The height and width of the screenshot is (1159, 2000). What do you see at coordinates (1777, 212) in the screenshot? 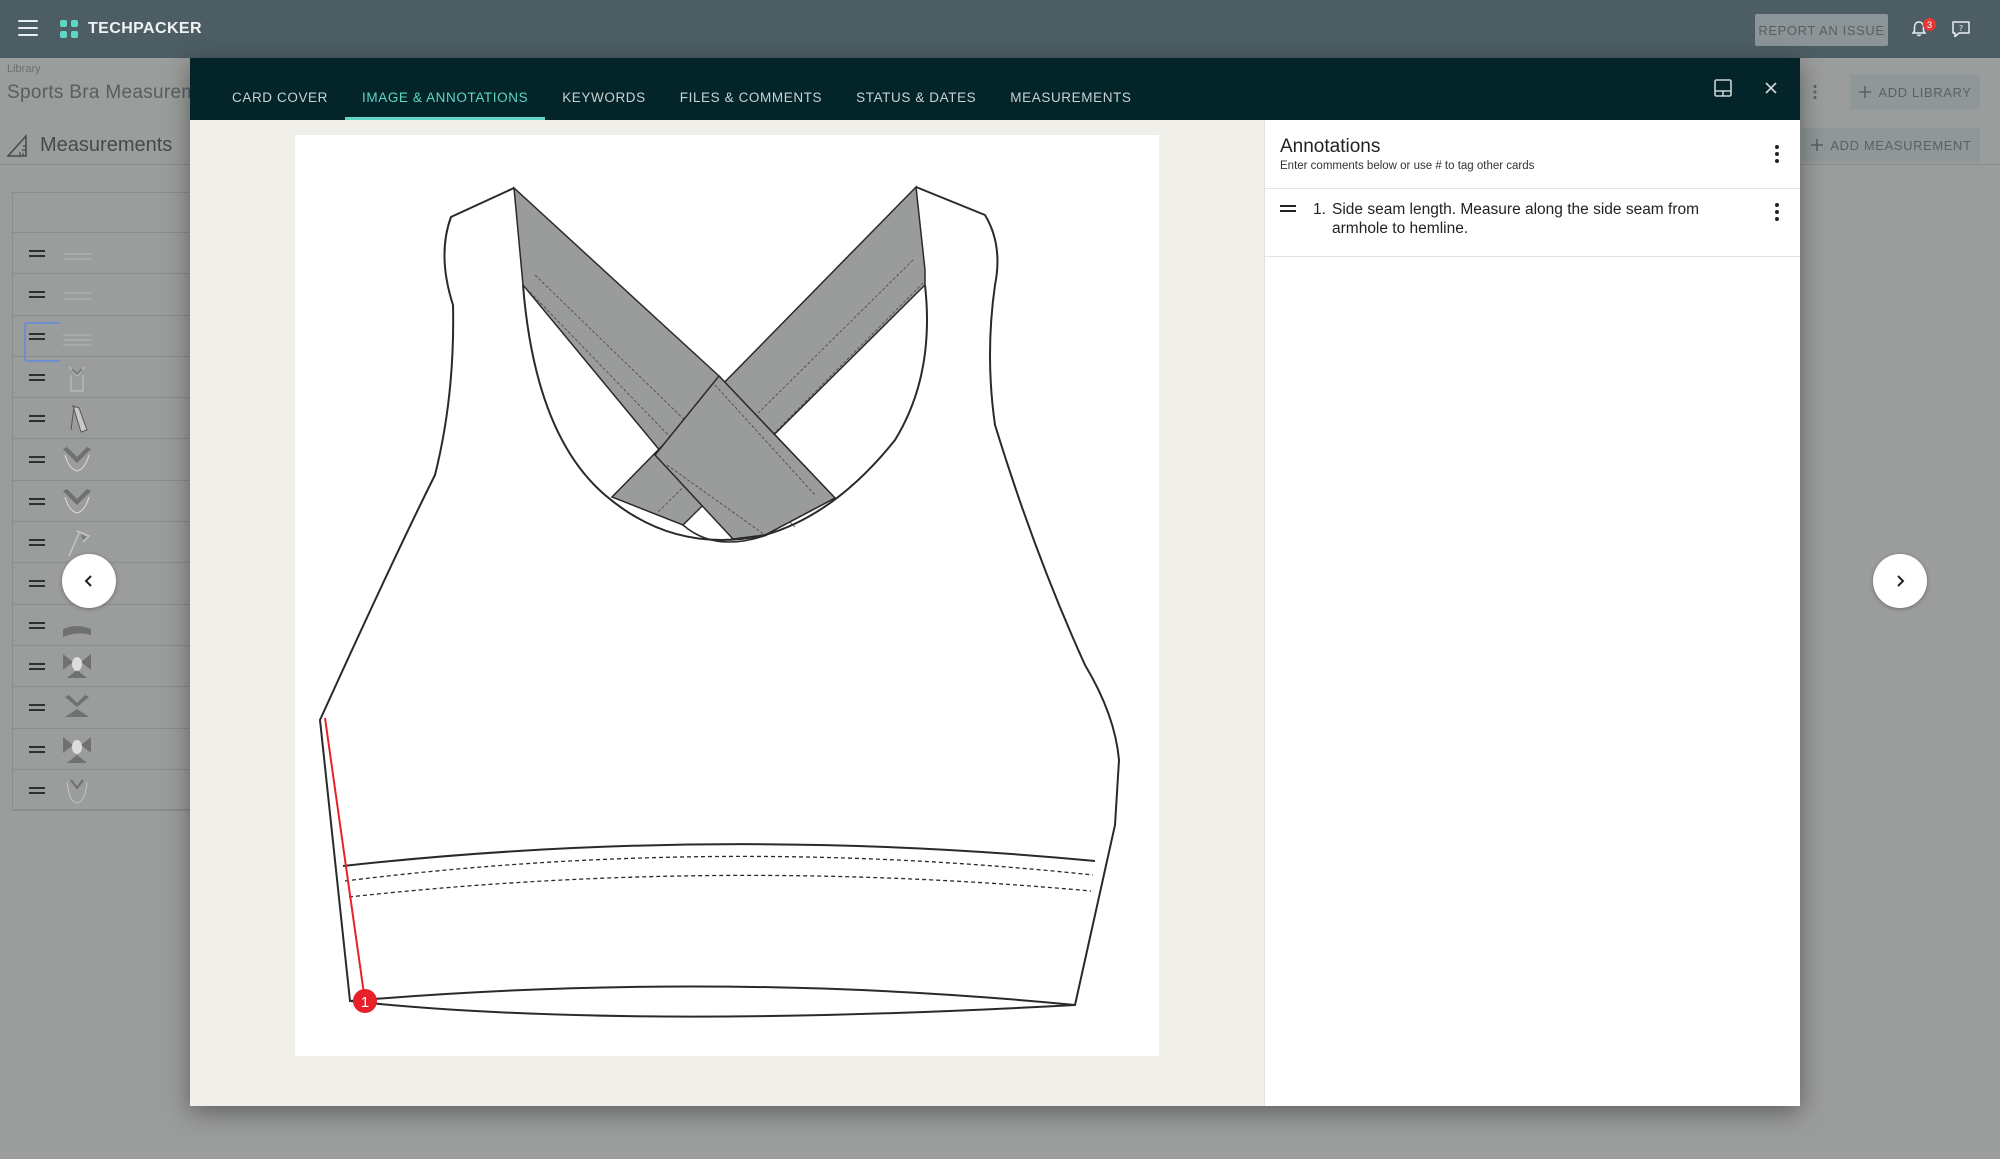
I see `annotation-more-icon` at bounding box center [1777, 212].